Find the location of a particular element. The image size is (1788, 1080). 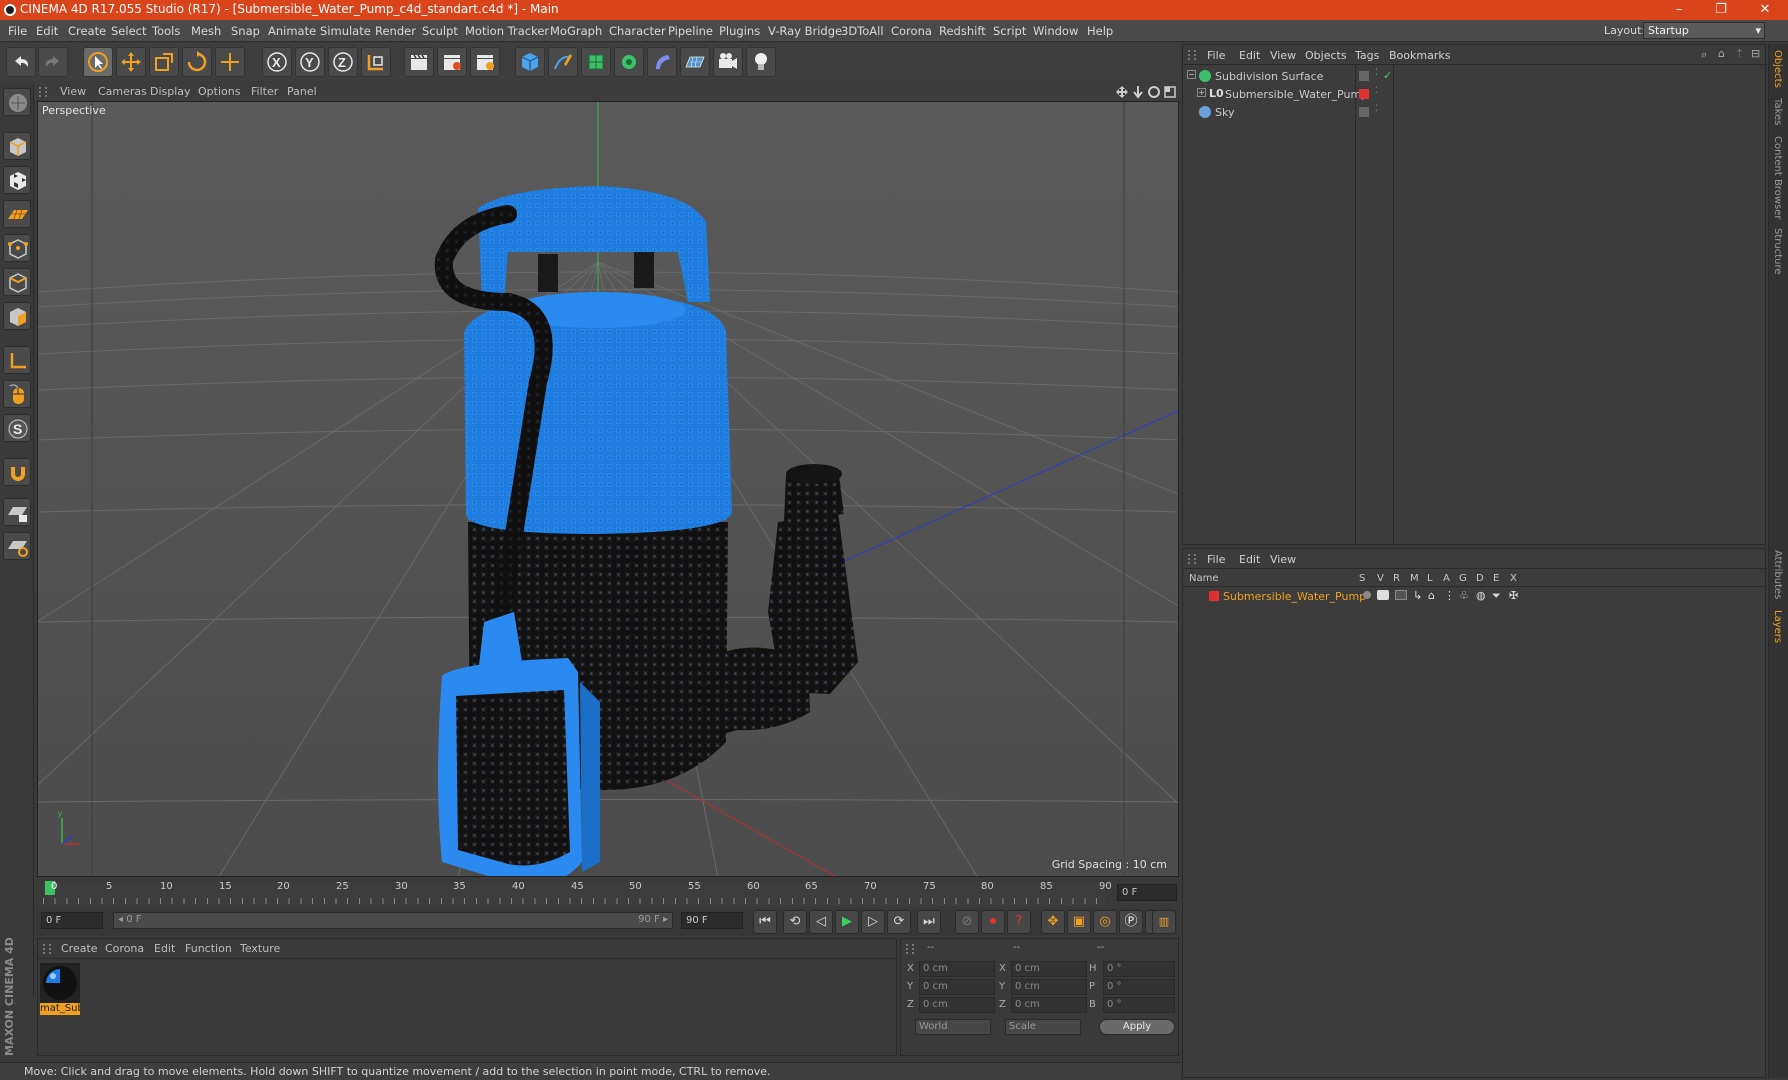

floor-object-button is located at coordinates (695, 62).